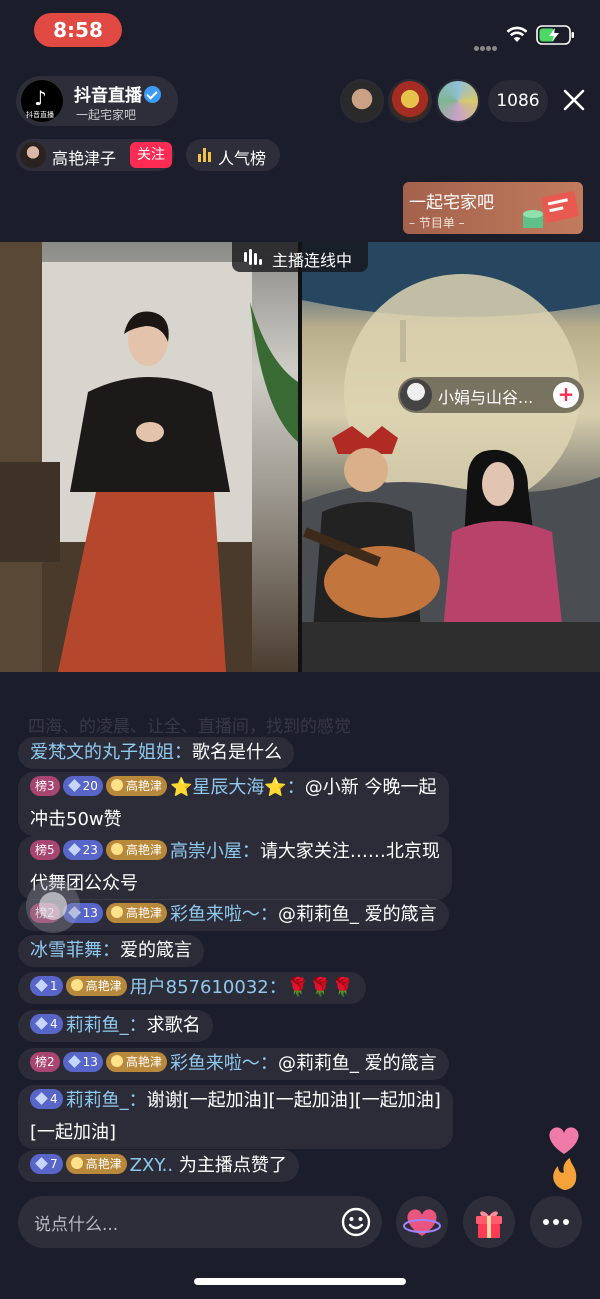 This screenshot has height=1299, width=600. Describe the element at coordinates (205, 155) in the screenshot. I see `bar-chart-icon` at that location.